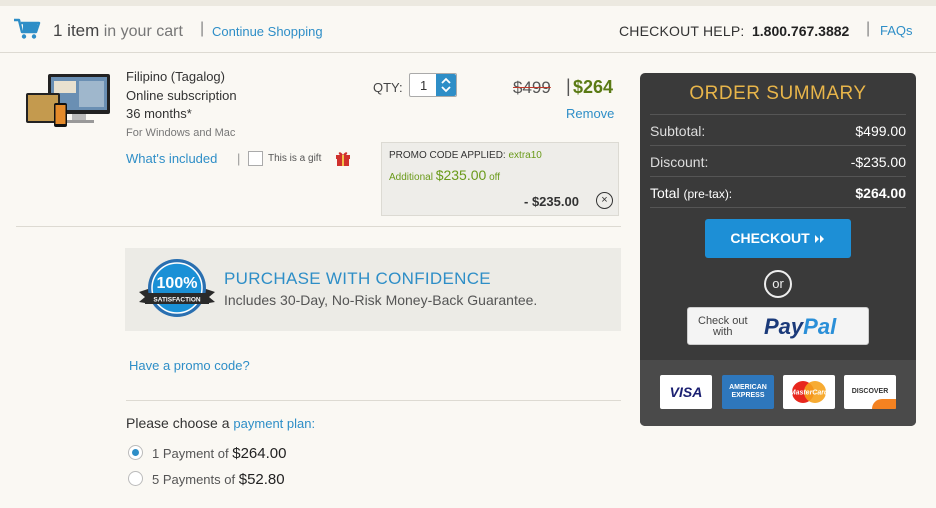 Image resolution: width=936 pixels, height=508 pixels. What do you see at coordinates (446, 85) in the screenshot?
I see `chevron-updown-icon` at bounding box center [446, 85].